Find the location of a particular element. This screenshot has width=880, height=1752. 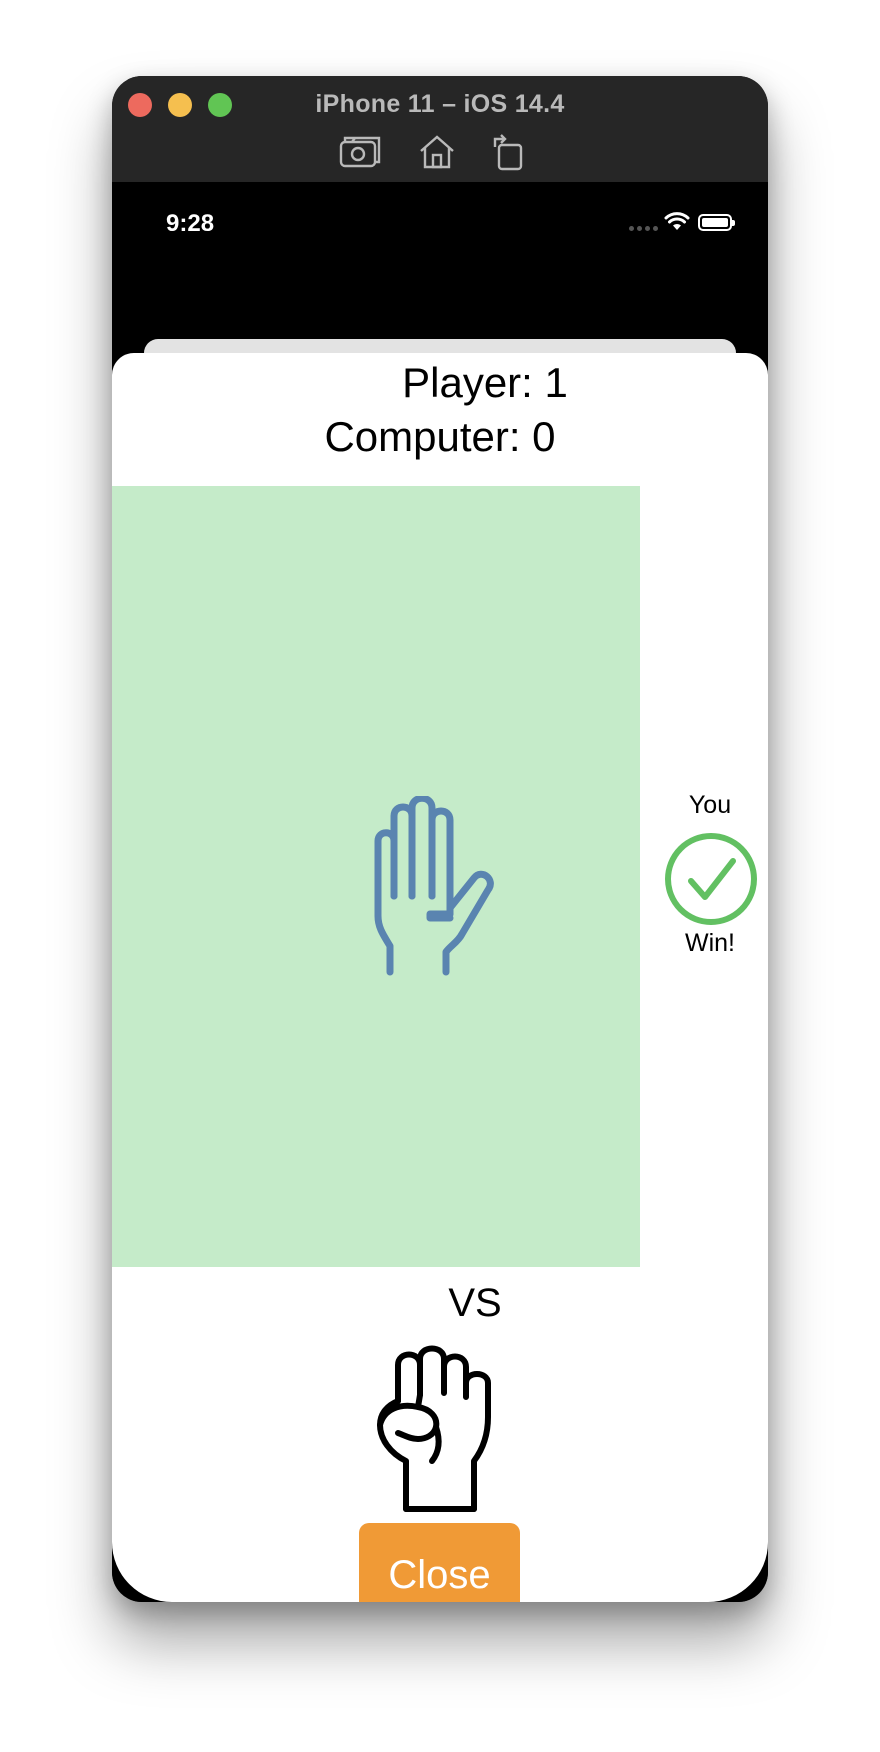

rotate-icon is located at coordinates (509, 152).